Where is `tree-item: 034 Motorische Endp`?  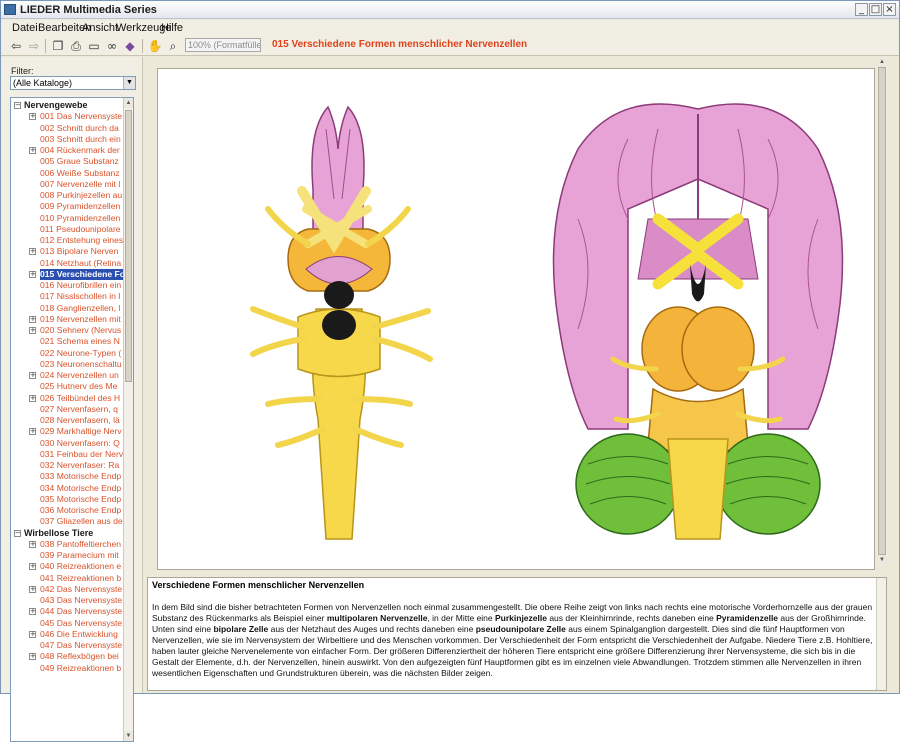
tree-item: 034 Motorische Endp is located at coordinates (67, 488).